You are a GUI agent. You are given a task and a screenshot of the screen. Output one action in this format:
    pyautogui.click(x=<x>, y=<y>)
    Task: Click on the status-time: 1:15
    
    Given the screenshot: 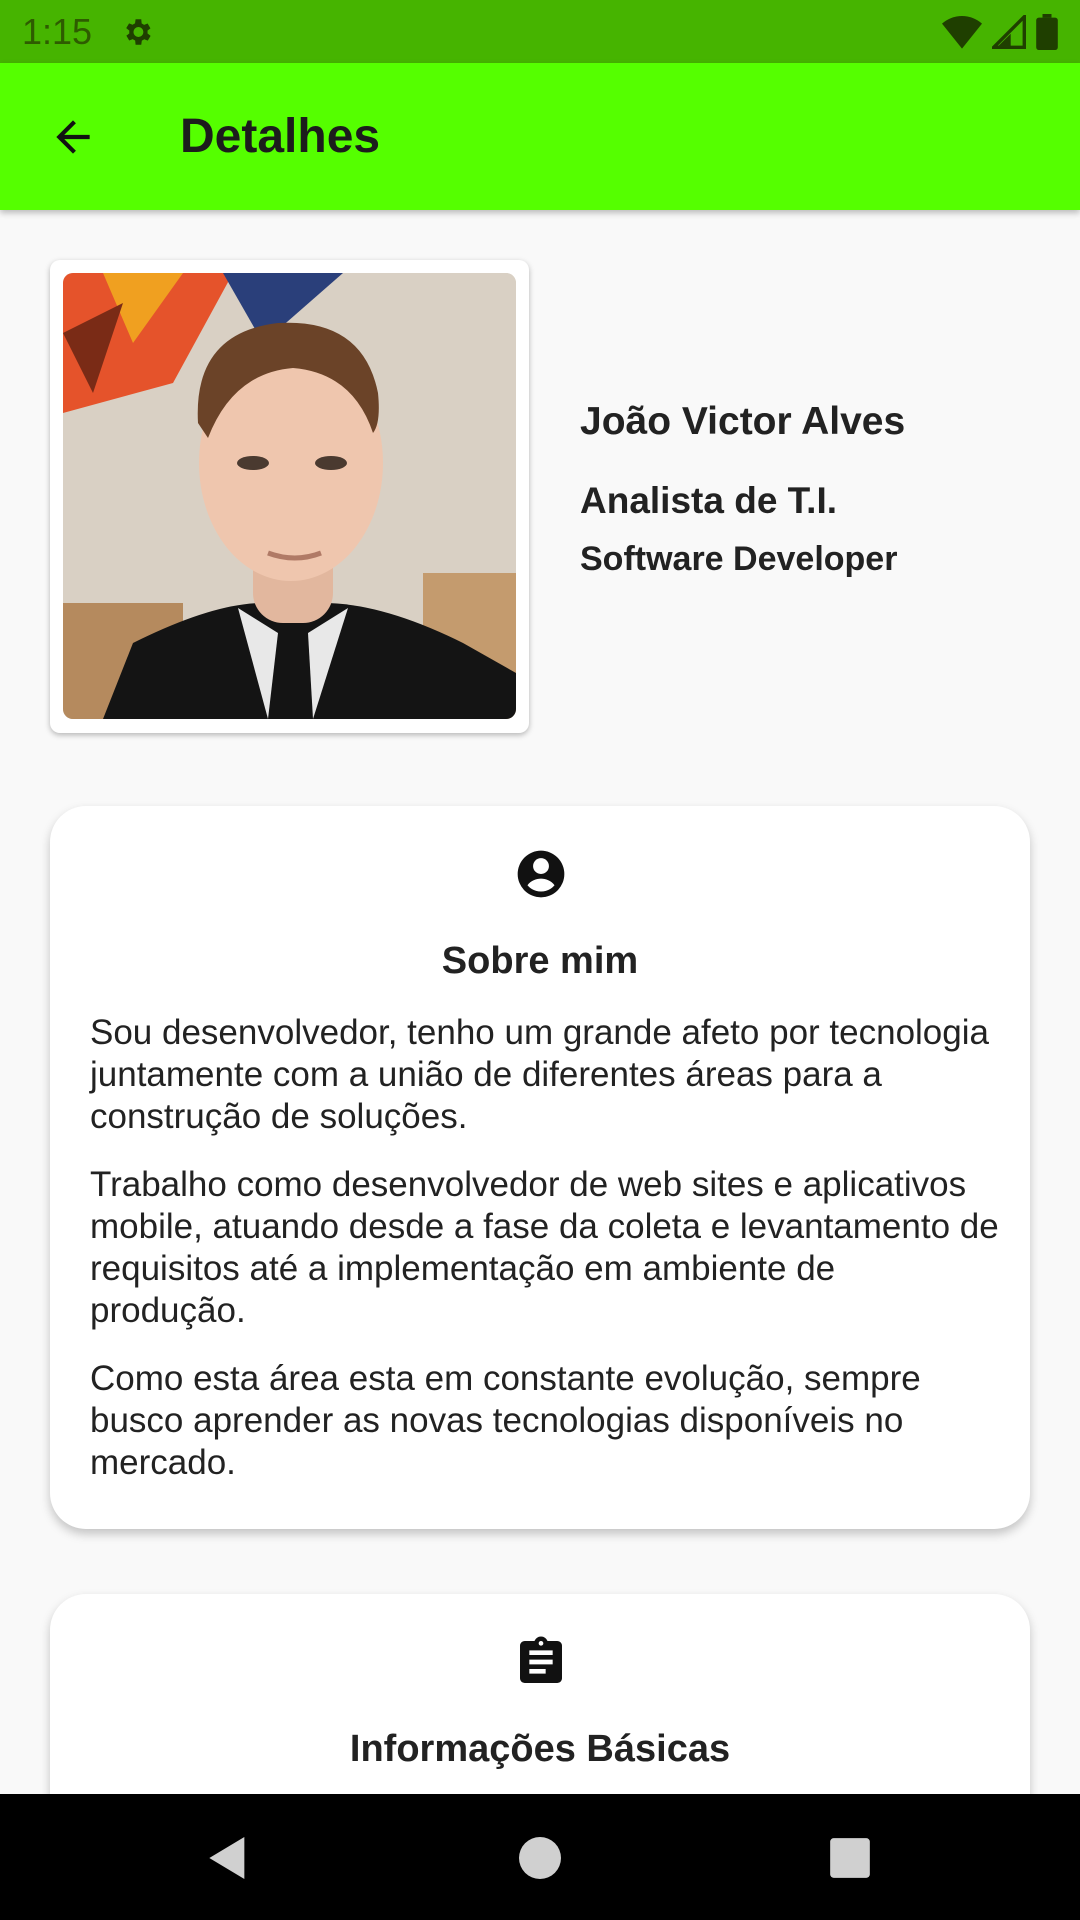 What is the action you would take?
    pyautogui.click(x=57, y=31)
    